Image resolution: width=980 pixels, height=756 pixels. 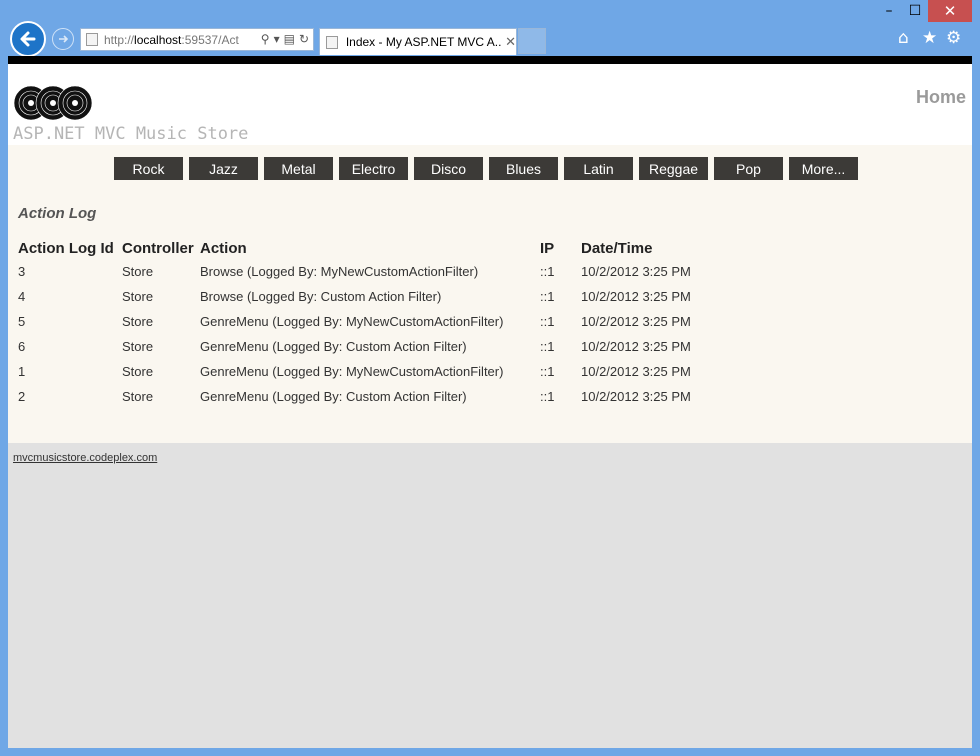 I want to click on site-title: ASP.NET MVC Music Store, so click(x=130, y=134).